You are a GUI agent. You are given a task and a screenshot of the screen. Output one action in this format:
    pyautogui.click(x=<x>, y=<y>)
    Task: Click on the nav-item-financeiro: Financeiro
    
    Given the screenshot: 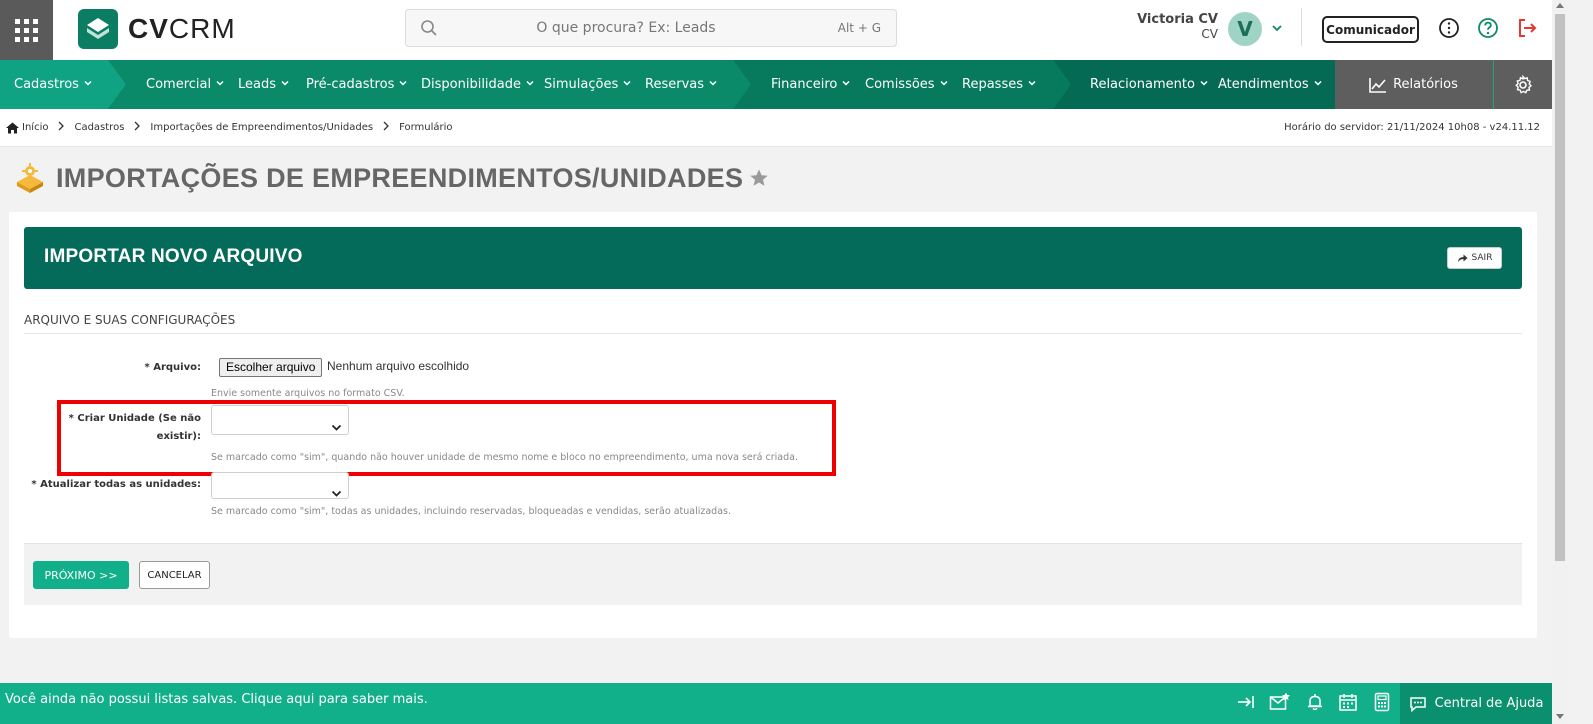 What is the action you would take?
    pyautogui.click(x=811, y=84)
    